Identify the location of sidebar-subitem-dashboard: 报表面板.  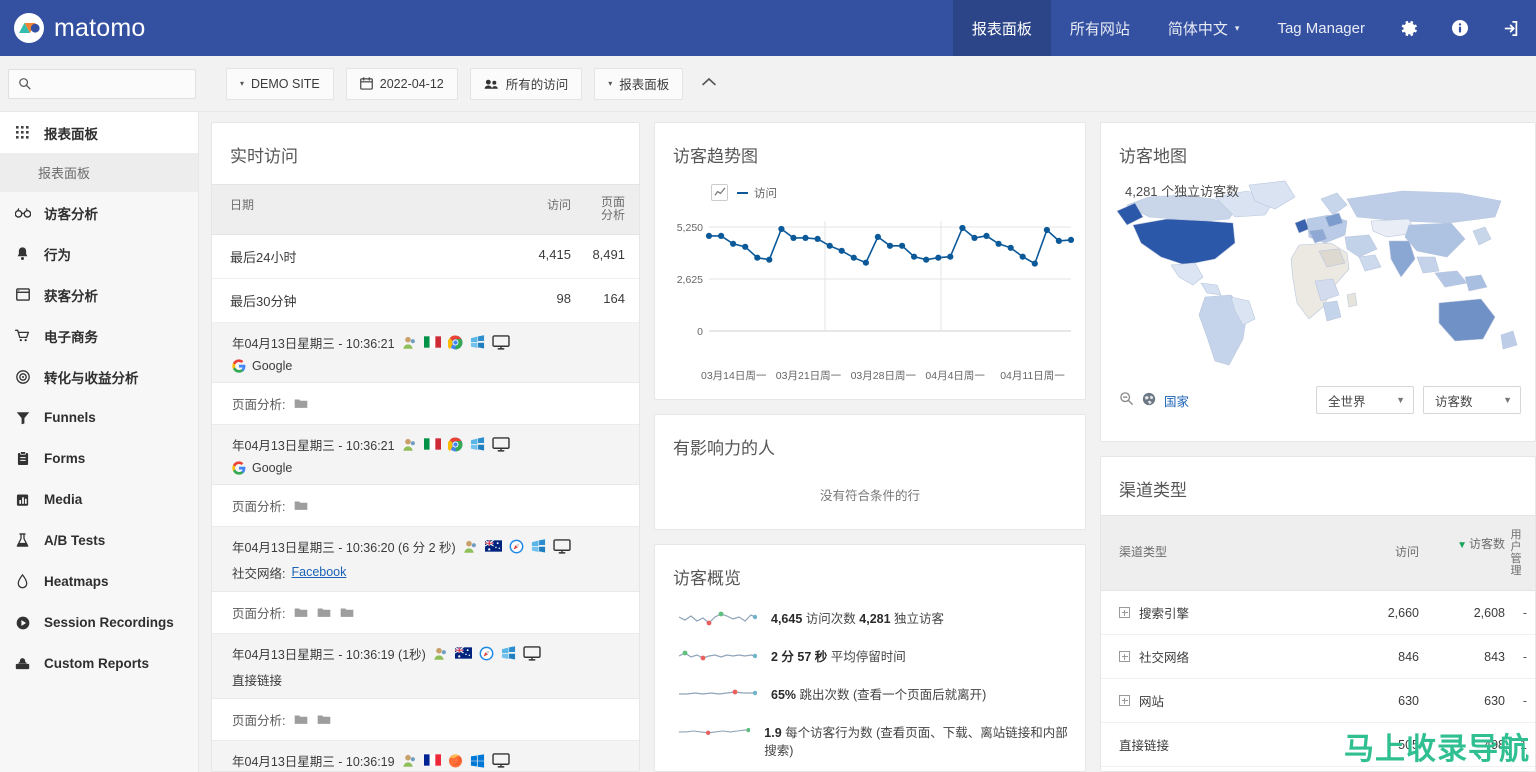
(99, 172).